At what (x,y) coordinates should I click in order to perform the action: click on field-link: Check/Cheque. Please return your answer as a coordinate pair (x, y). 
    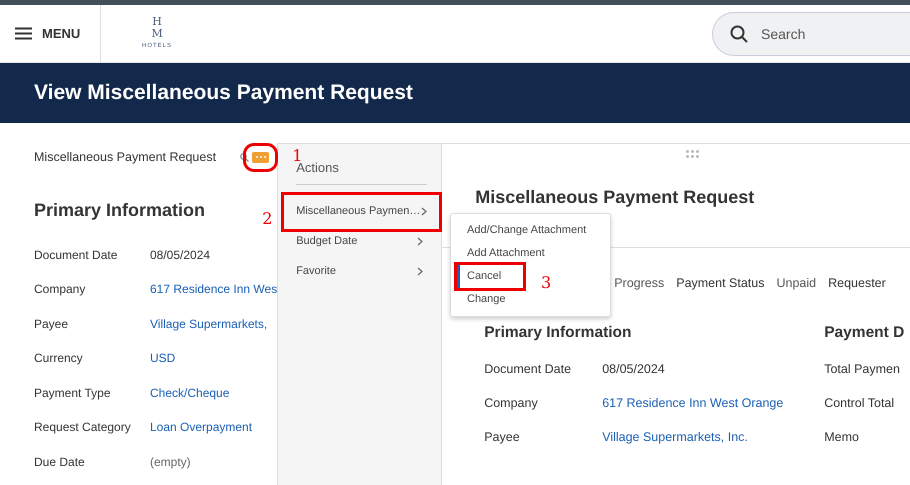
    Looking at the image, I should click on (190, 401).